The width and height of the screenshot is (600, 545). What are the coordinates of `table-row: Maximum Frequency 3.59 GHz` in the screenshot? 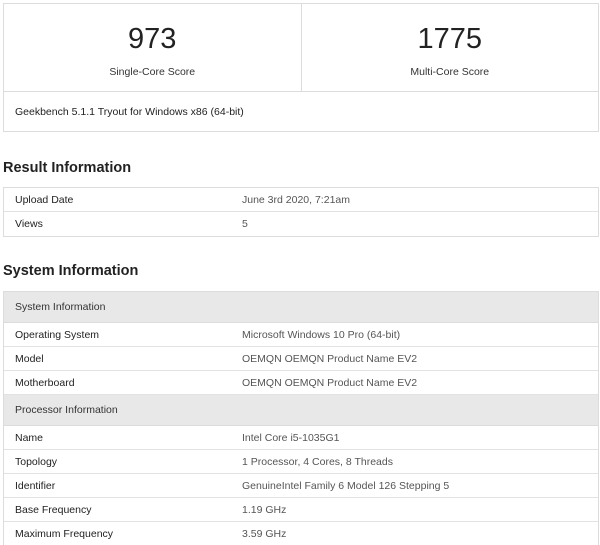 It's located at (301, 533).